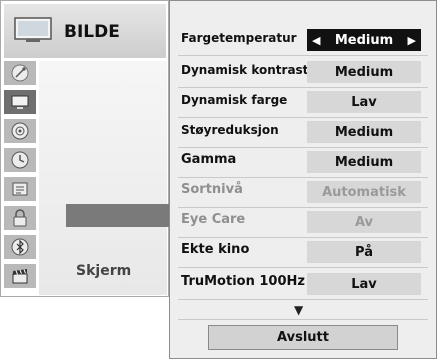 Image resolution: width=437 pixels, height=359 pixels. Describe the element at coordinates (364, 252) in the screenshot. I see `row-value: På` at that location.